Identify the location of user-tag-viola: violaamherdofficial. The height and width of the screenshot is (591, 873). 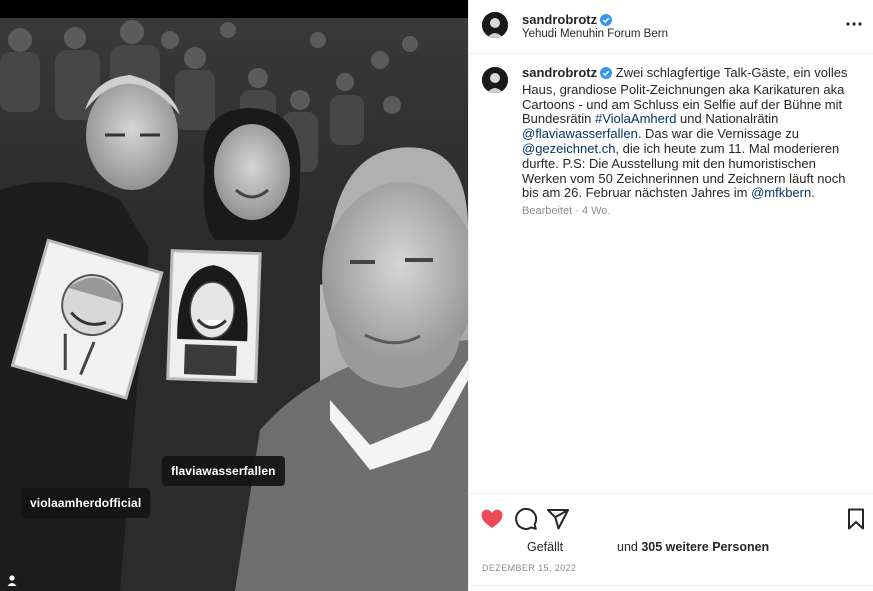
(86, 503).